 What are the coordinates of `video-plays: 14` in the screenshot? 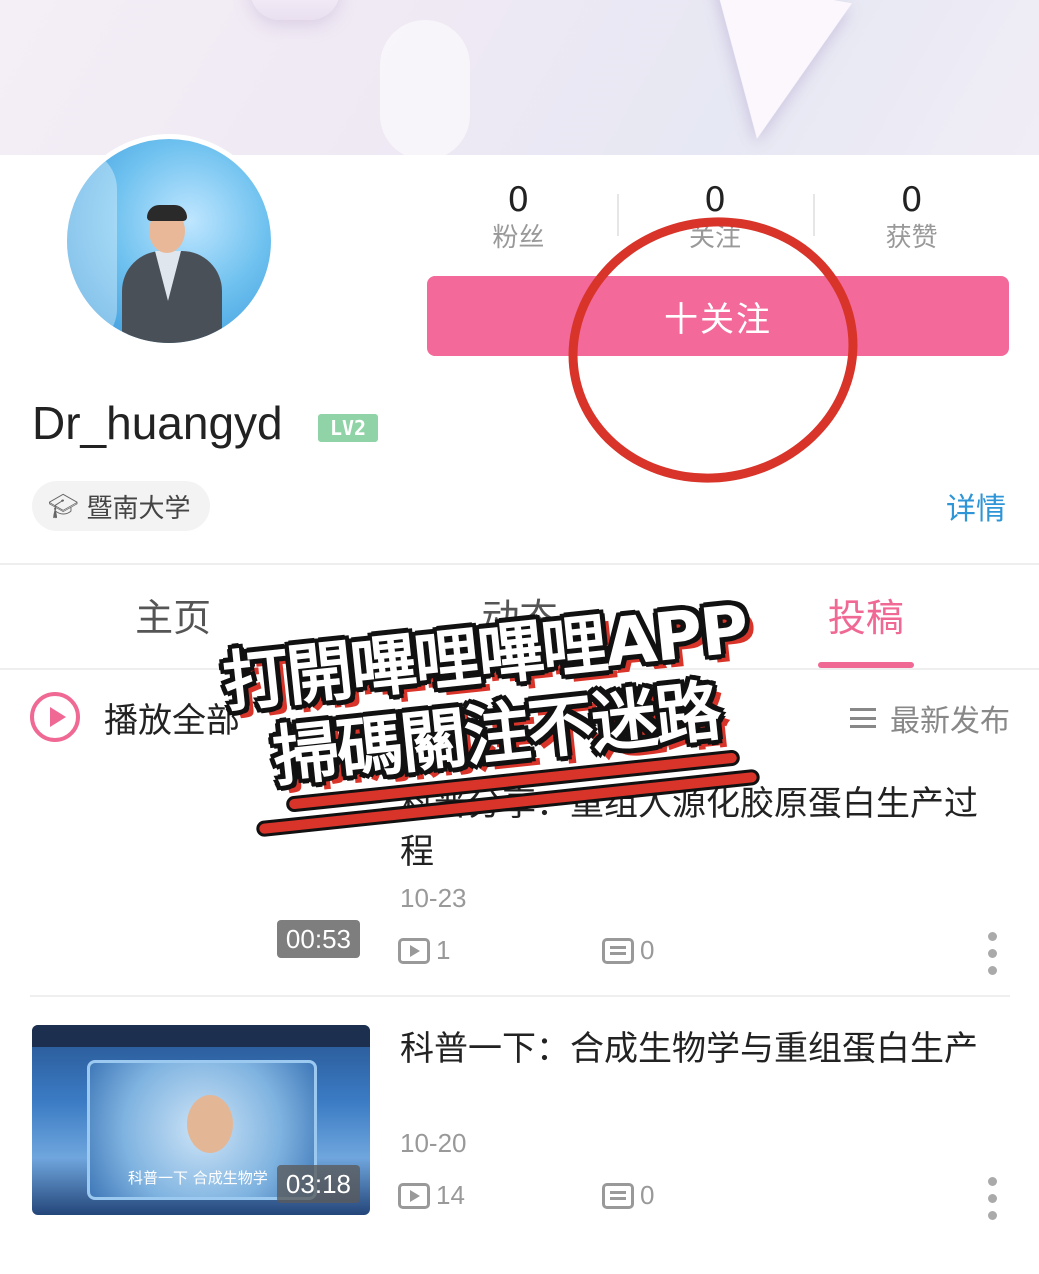 It's located at (431, 1195).